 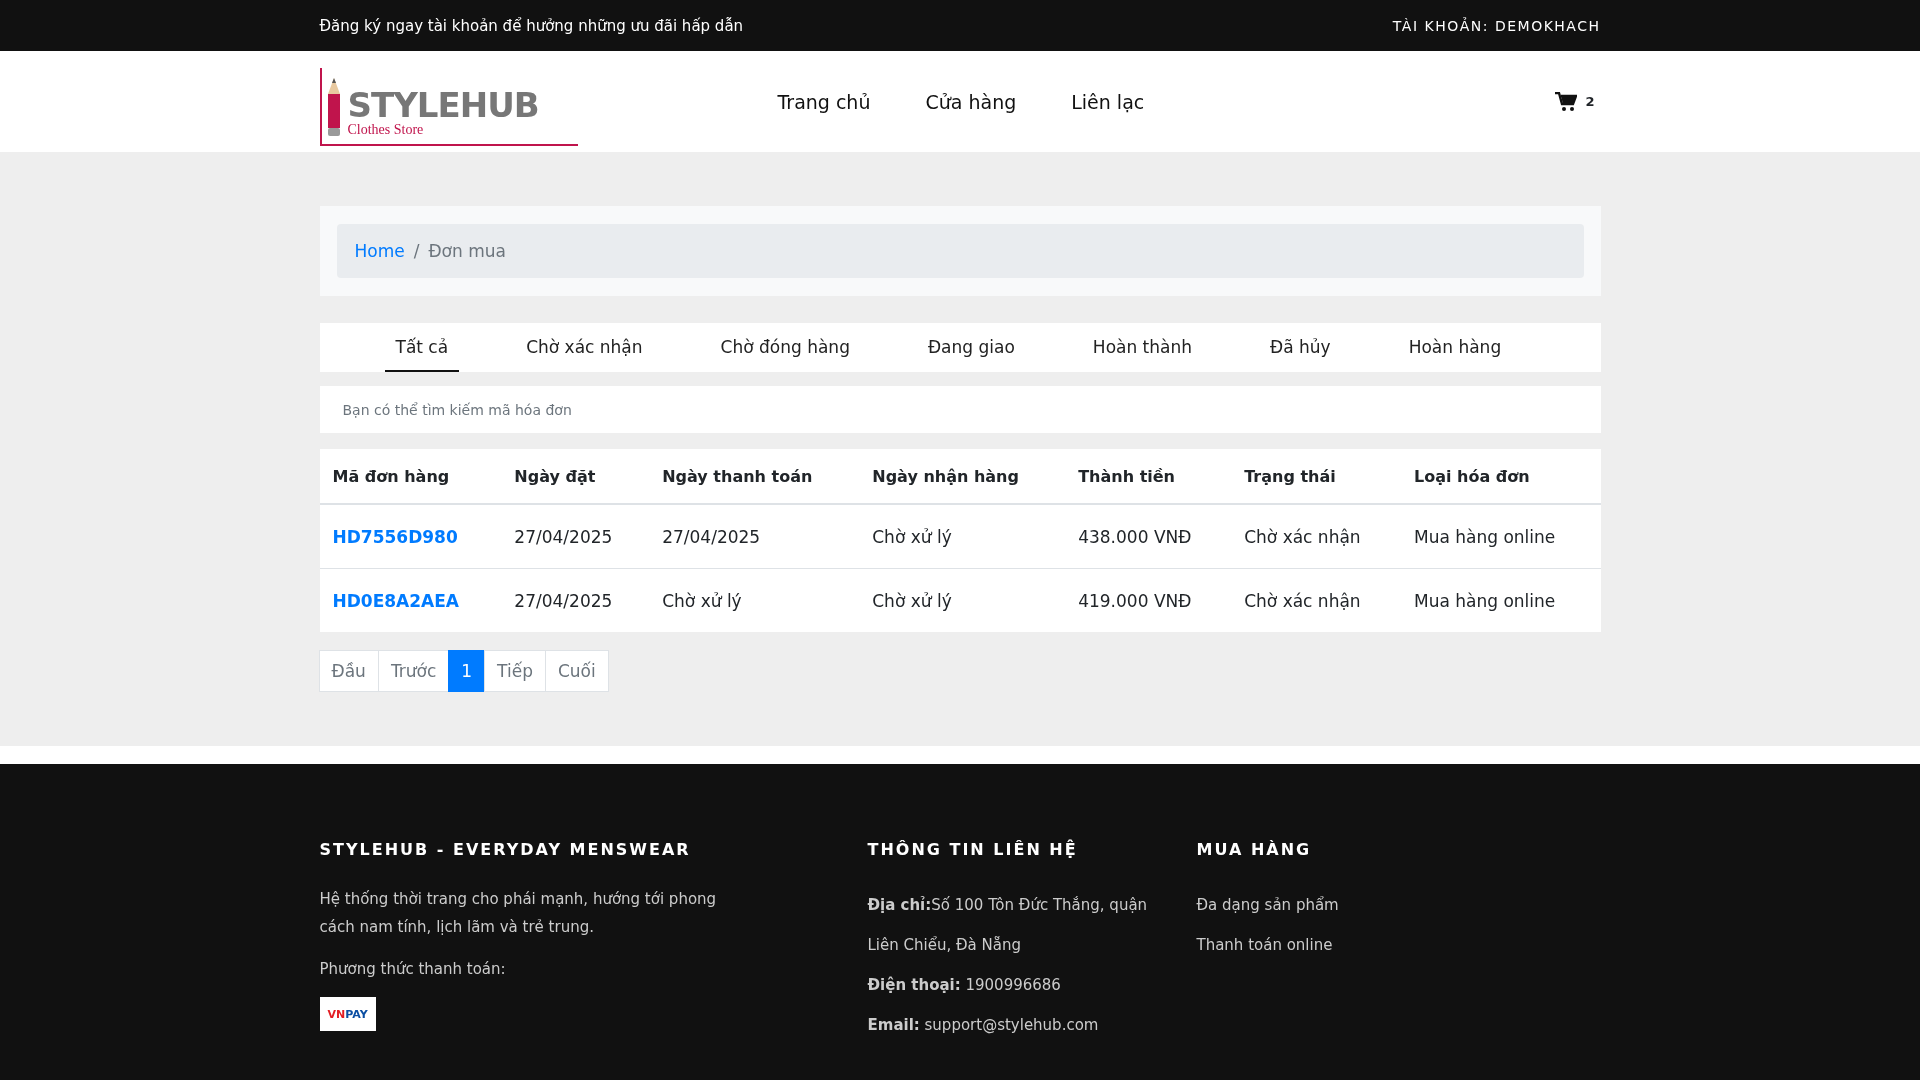 What do you see at coordinates (386, 129) in the screenshot?
I see `logo-tagline: Clothes Store` at bounding box center [386, 129].